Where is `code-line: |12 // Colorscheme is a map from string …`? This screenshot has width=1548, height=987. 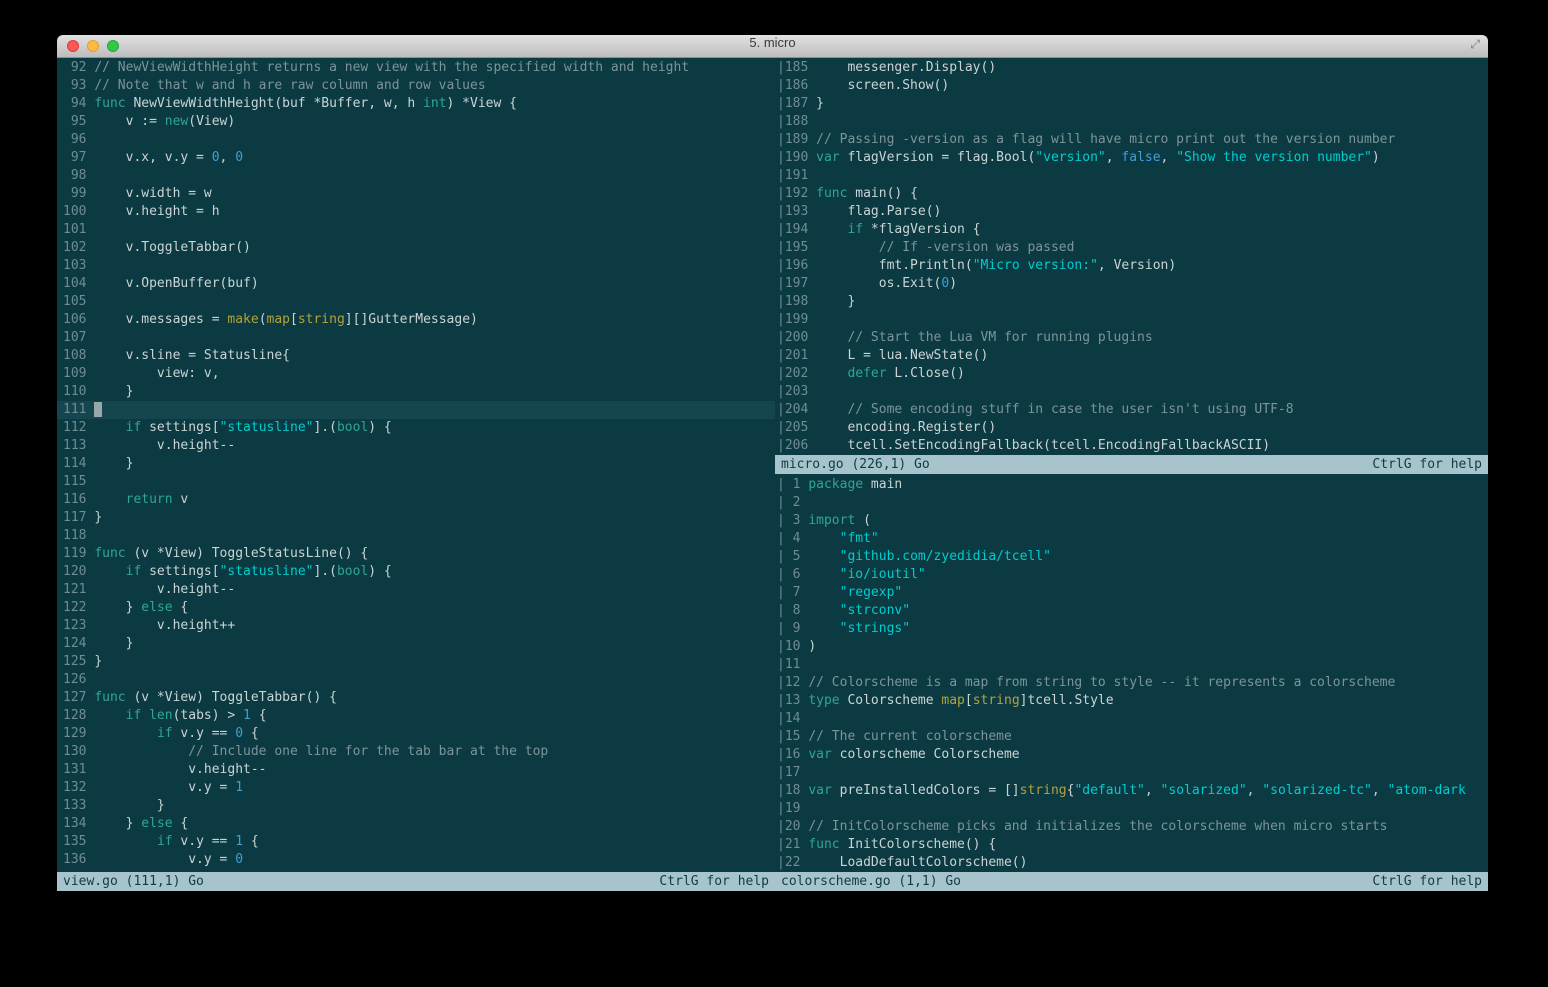
code-line: |12 // Colorscheme is a map from string … is located at coordinates (1131, 683).